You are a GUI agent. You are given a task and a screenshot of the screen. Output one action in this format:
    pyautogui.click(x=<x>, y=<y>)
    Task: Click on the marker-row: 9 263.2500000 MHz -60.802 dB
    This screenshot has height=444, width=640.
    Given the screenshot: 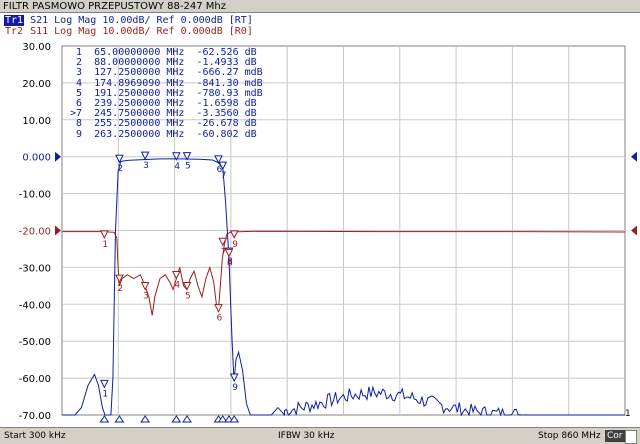 What is the action you would take?
    pyautogui.click(x=163, y=134)
    